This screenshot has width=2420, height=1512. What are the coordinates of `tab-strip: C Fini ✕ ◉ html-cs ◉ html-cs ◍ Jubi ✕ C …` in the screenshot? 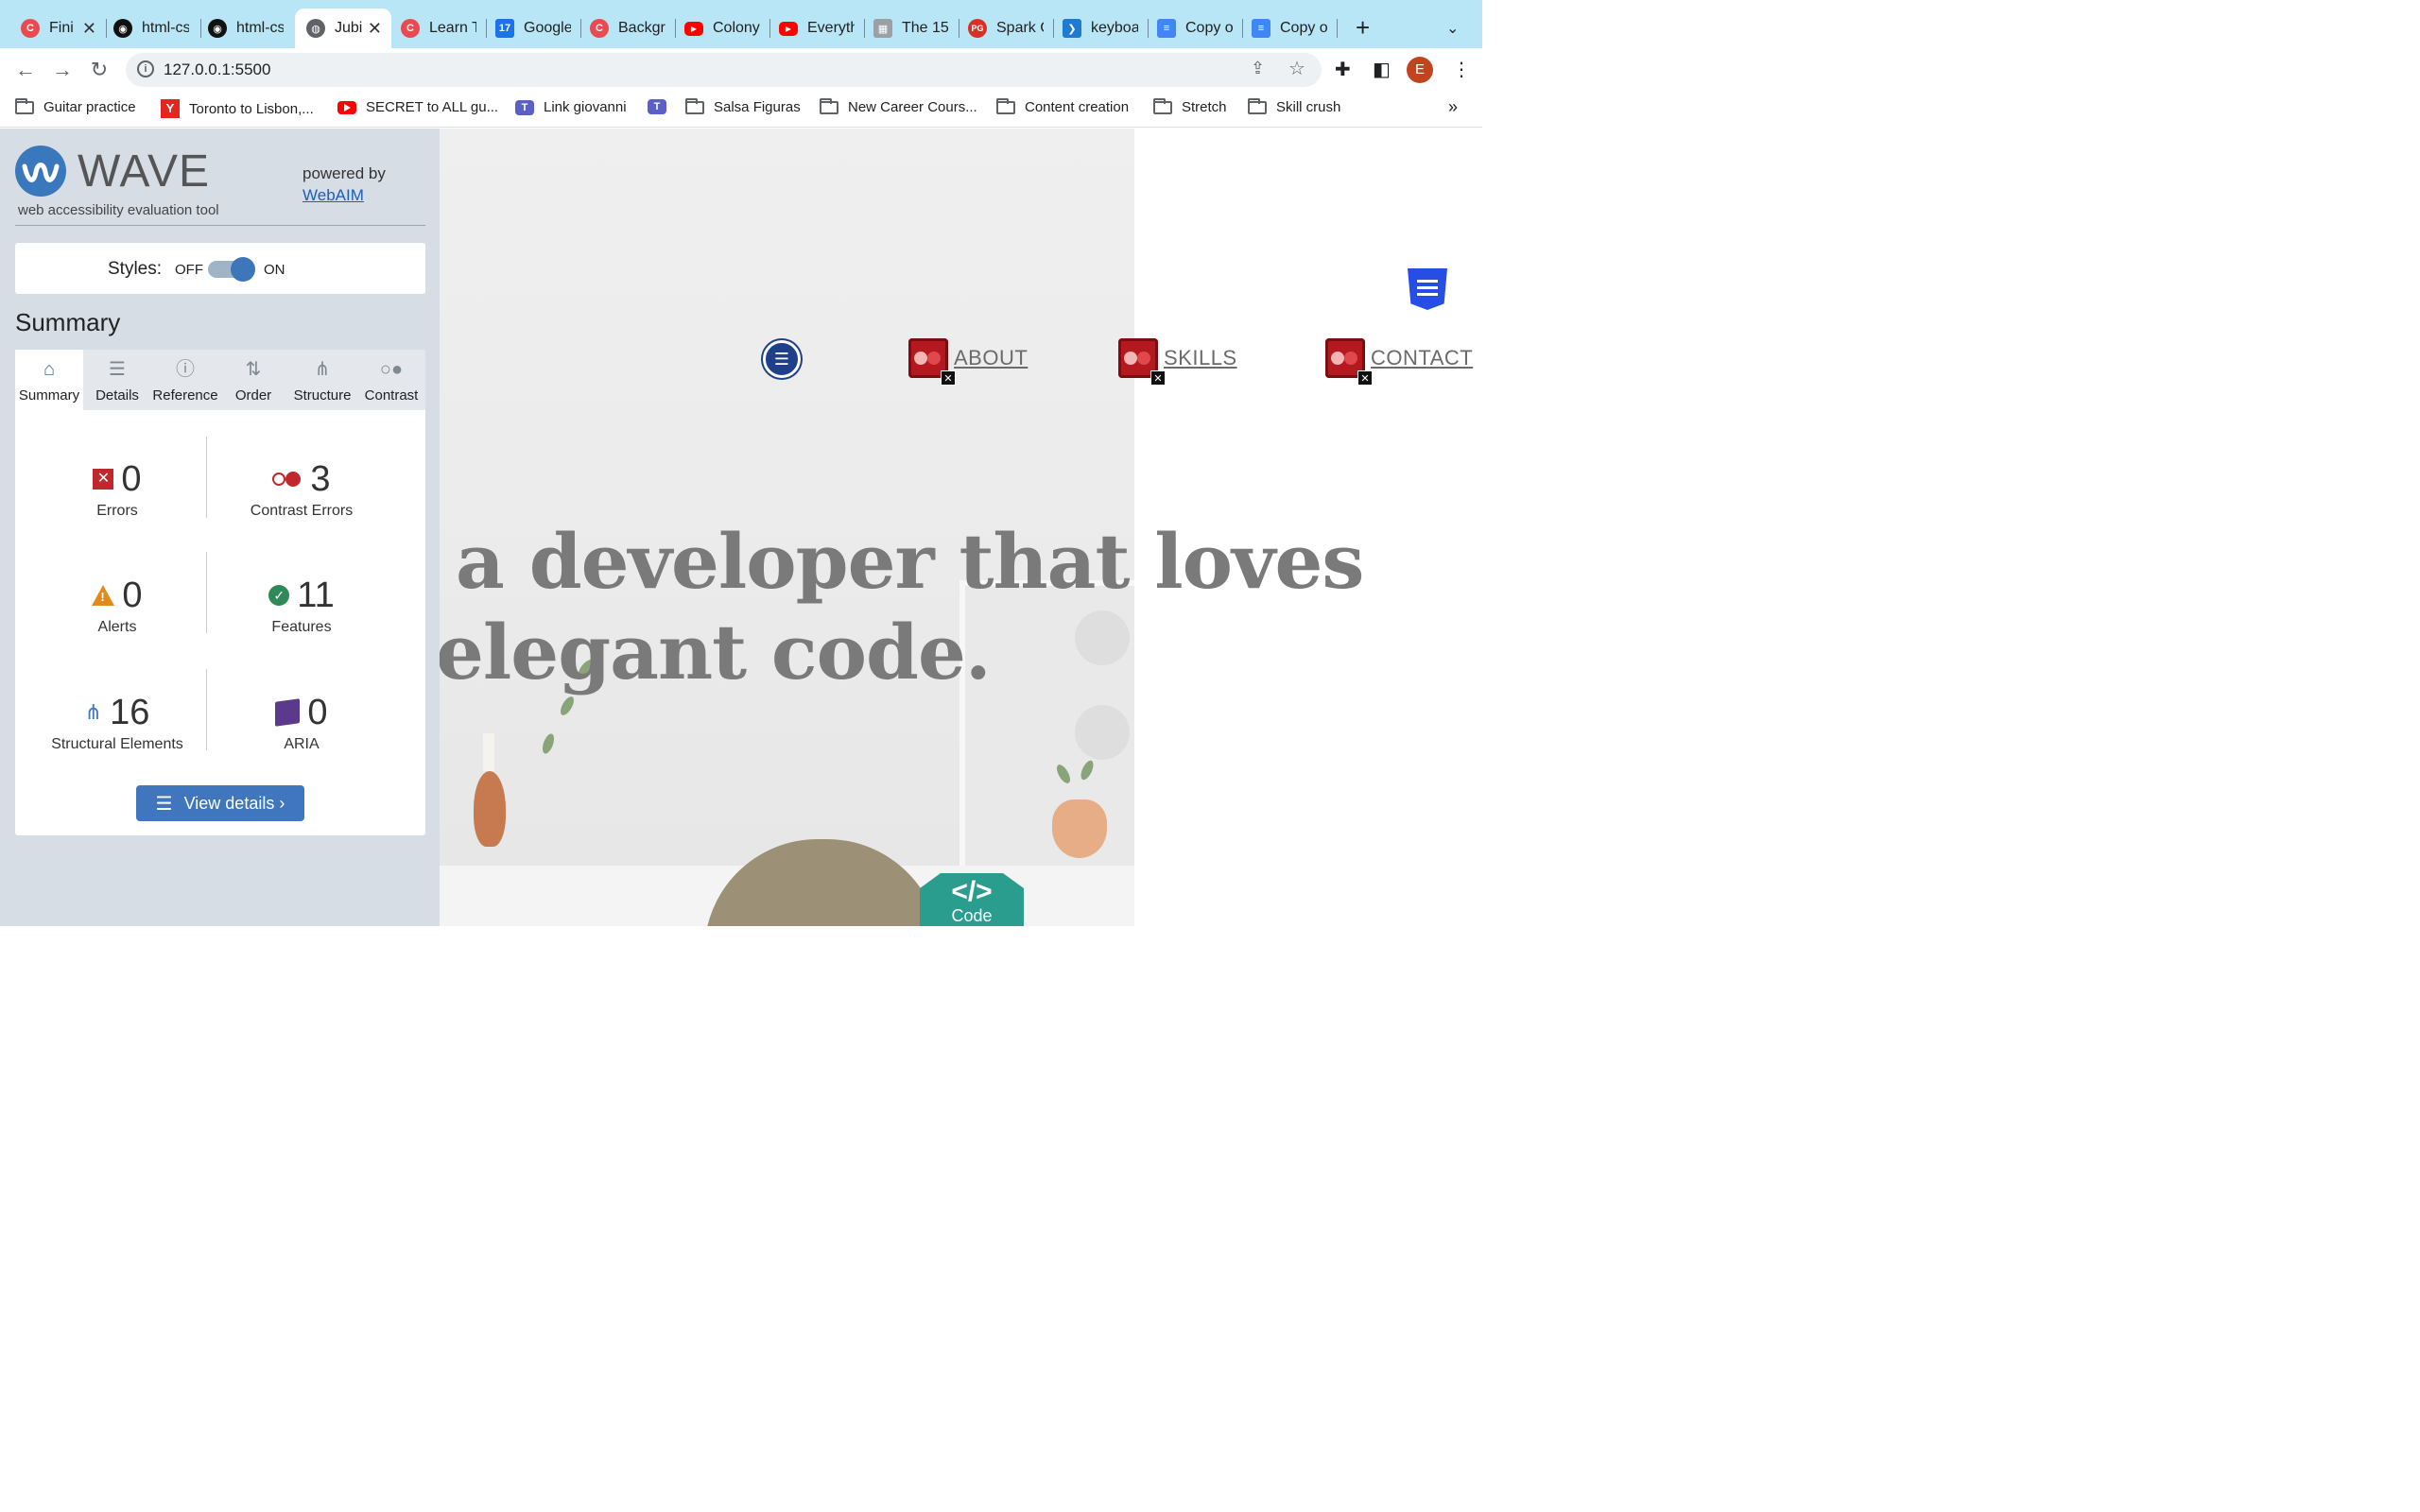 It's located at (741, 24).